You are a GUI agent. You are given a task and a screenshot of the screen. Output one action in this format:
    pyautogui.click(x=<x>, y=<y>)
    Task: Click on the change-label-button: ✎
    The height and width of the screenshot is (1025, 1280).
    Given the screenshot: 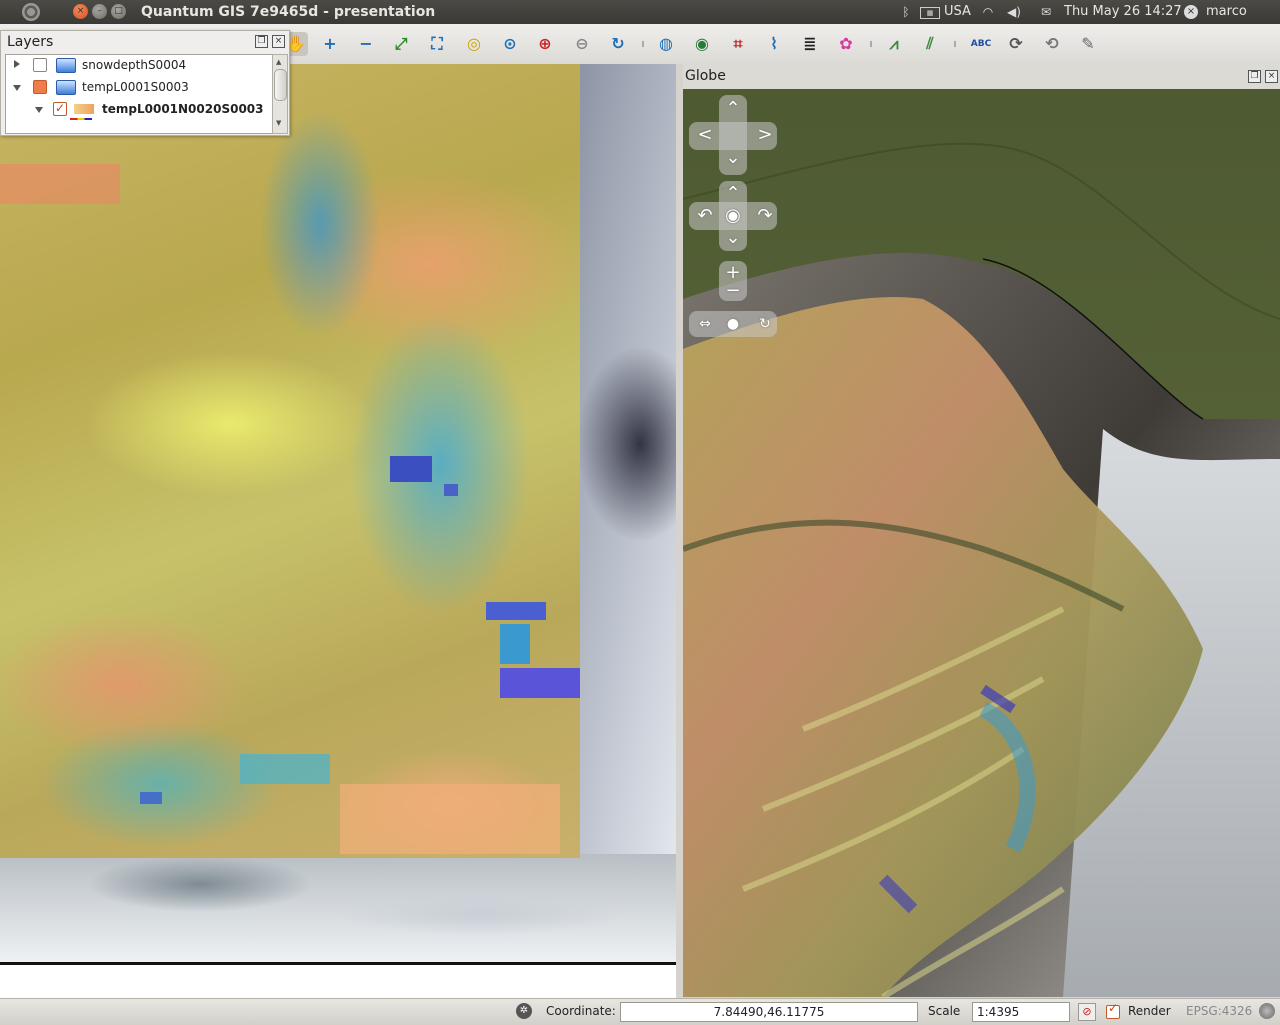 What is the action you would take?
    pyautogui.click(x=1088, y=44)
    